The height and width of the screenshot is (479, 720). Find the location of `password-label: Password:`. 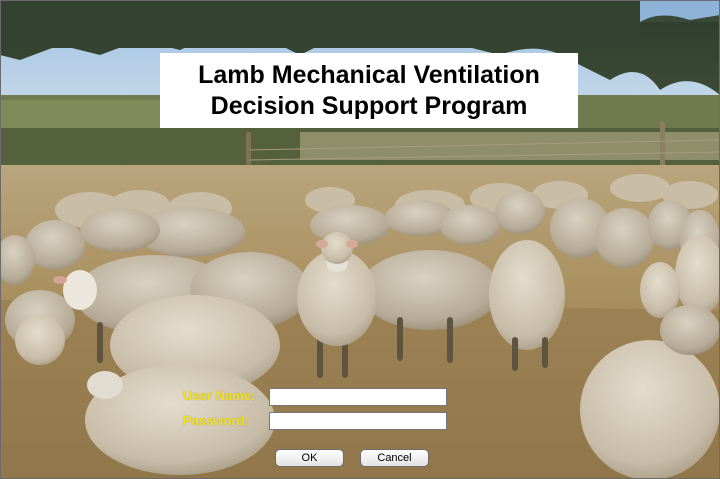

password-label: Password: is located at coordinates (216, 420).